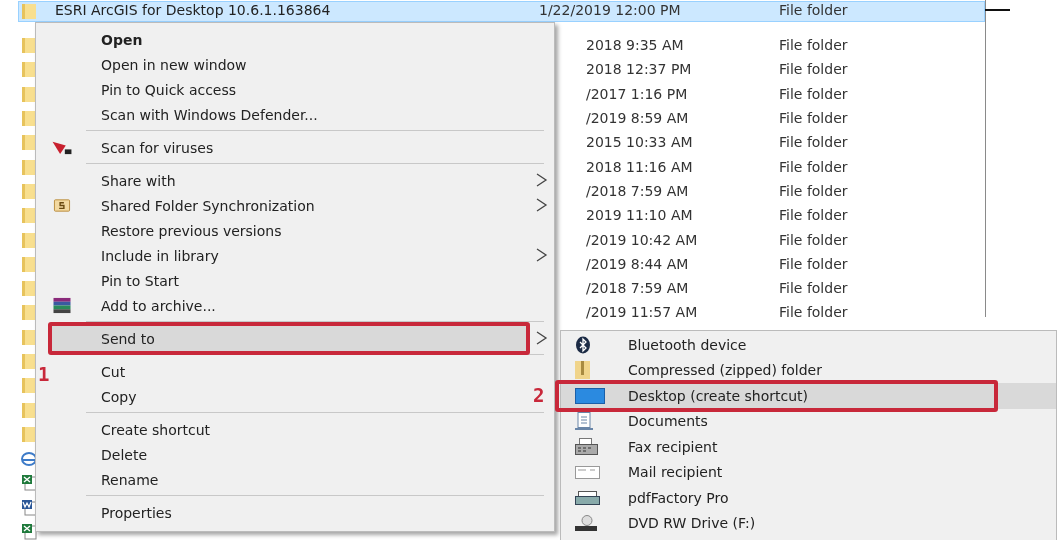  Describe the element at coordinates (639, 215) in the screenshot. I see `date-modified: 2019 11:10 AM` at that location.